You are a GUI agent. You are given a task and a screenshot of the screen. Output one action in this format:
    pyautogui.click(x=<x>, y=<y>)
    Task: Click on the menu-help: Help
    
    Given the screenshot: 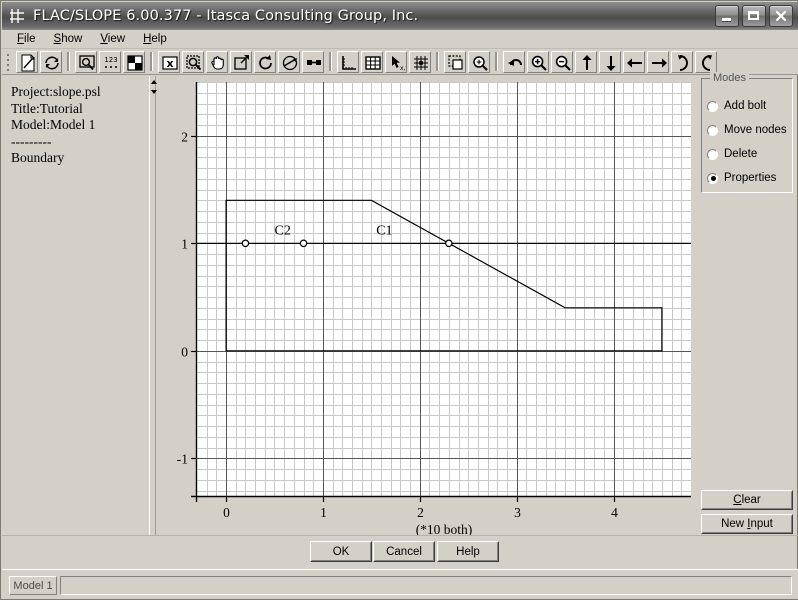 What is the action you would take?
    pyautogui.click(x=155, y=39)
    